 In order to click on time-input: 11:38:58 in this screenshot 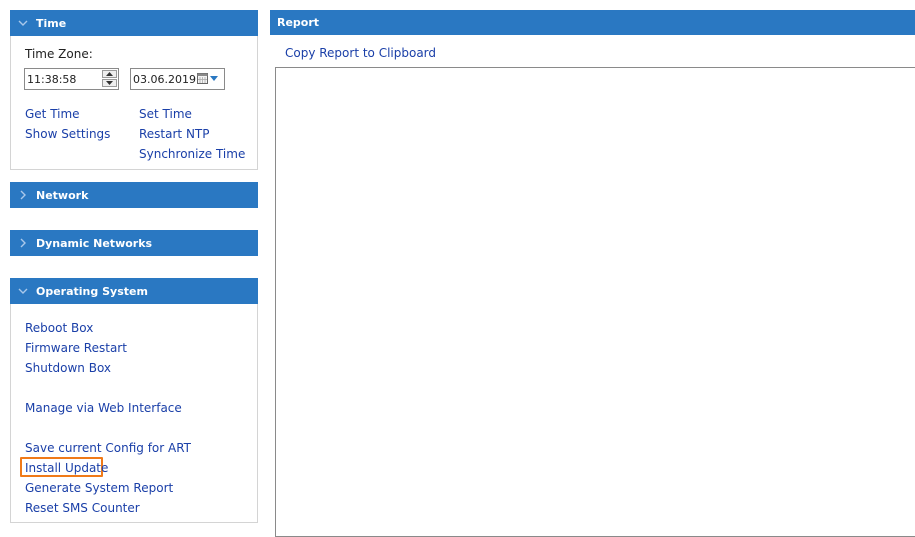, I will do `click(71, 79)`.